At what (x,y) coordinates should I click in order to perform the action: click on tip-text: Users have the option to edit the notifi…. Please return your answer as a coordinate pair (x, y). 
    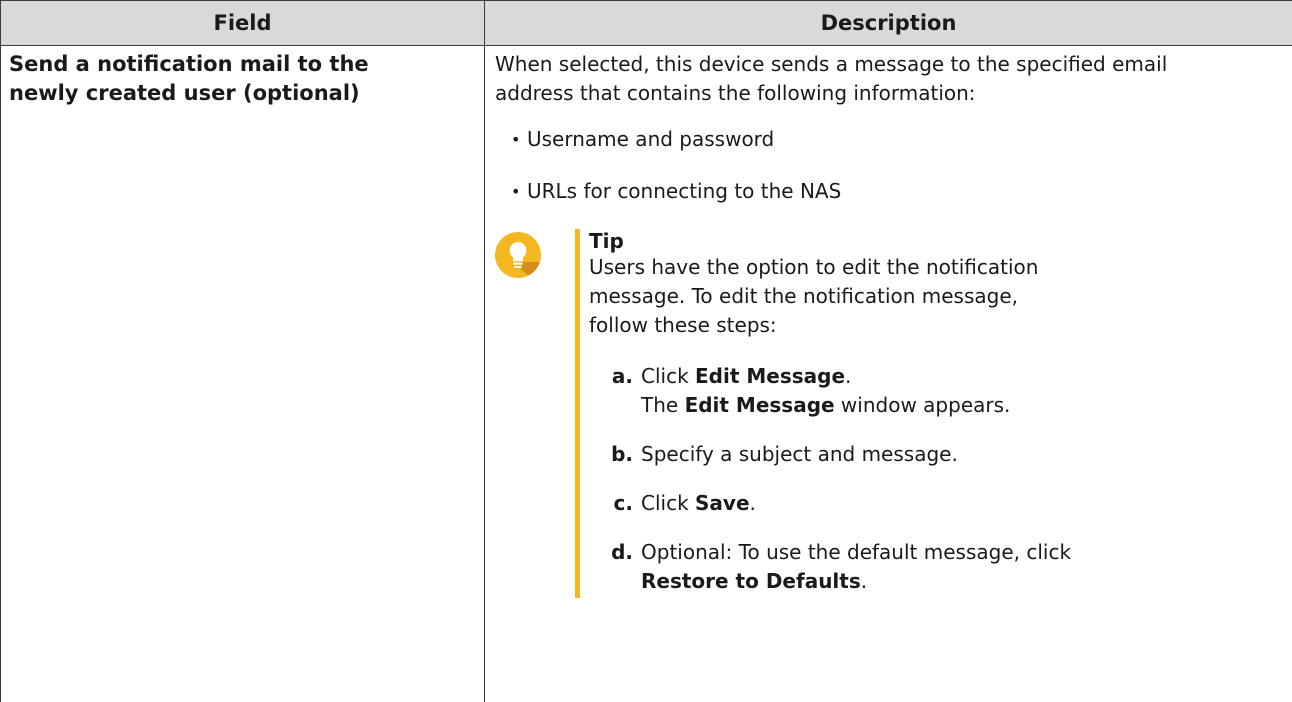
    Looking at the image, I should click on (814, 296).